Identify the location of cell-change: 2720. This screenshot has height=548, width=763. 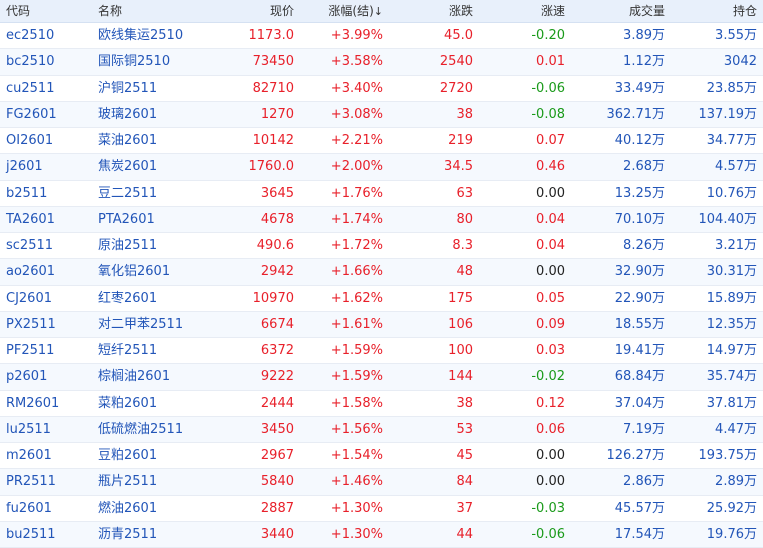
(456, 88).